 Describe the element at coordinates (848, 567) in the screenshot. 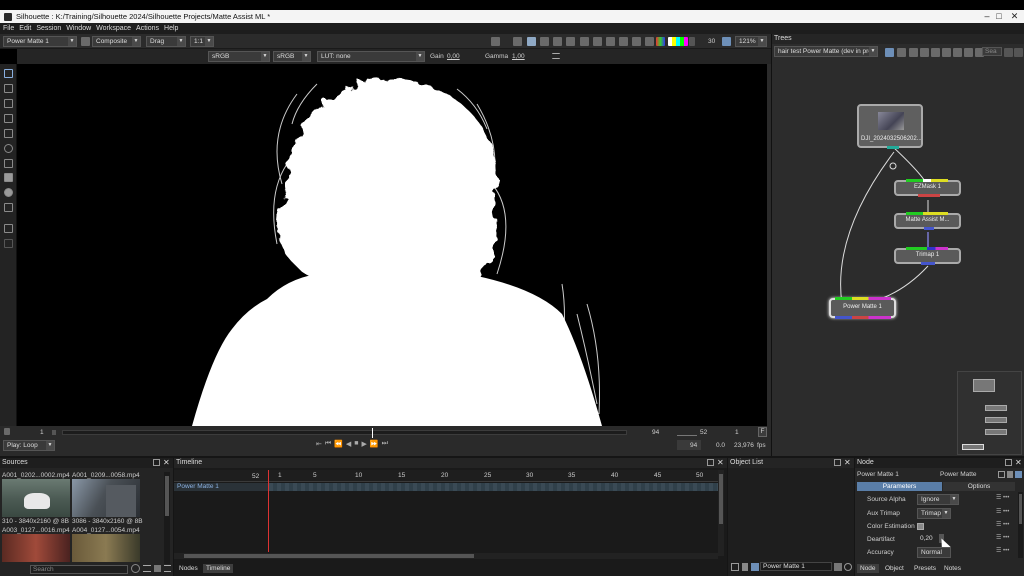

I see `clear-icon` at that location.